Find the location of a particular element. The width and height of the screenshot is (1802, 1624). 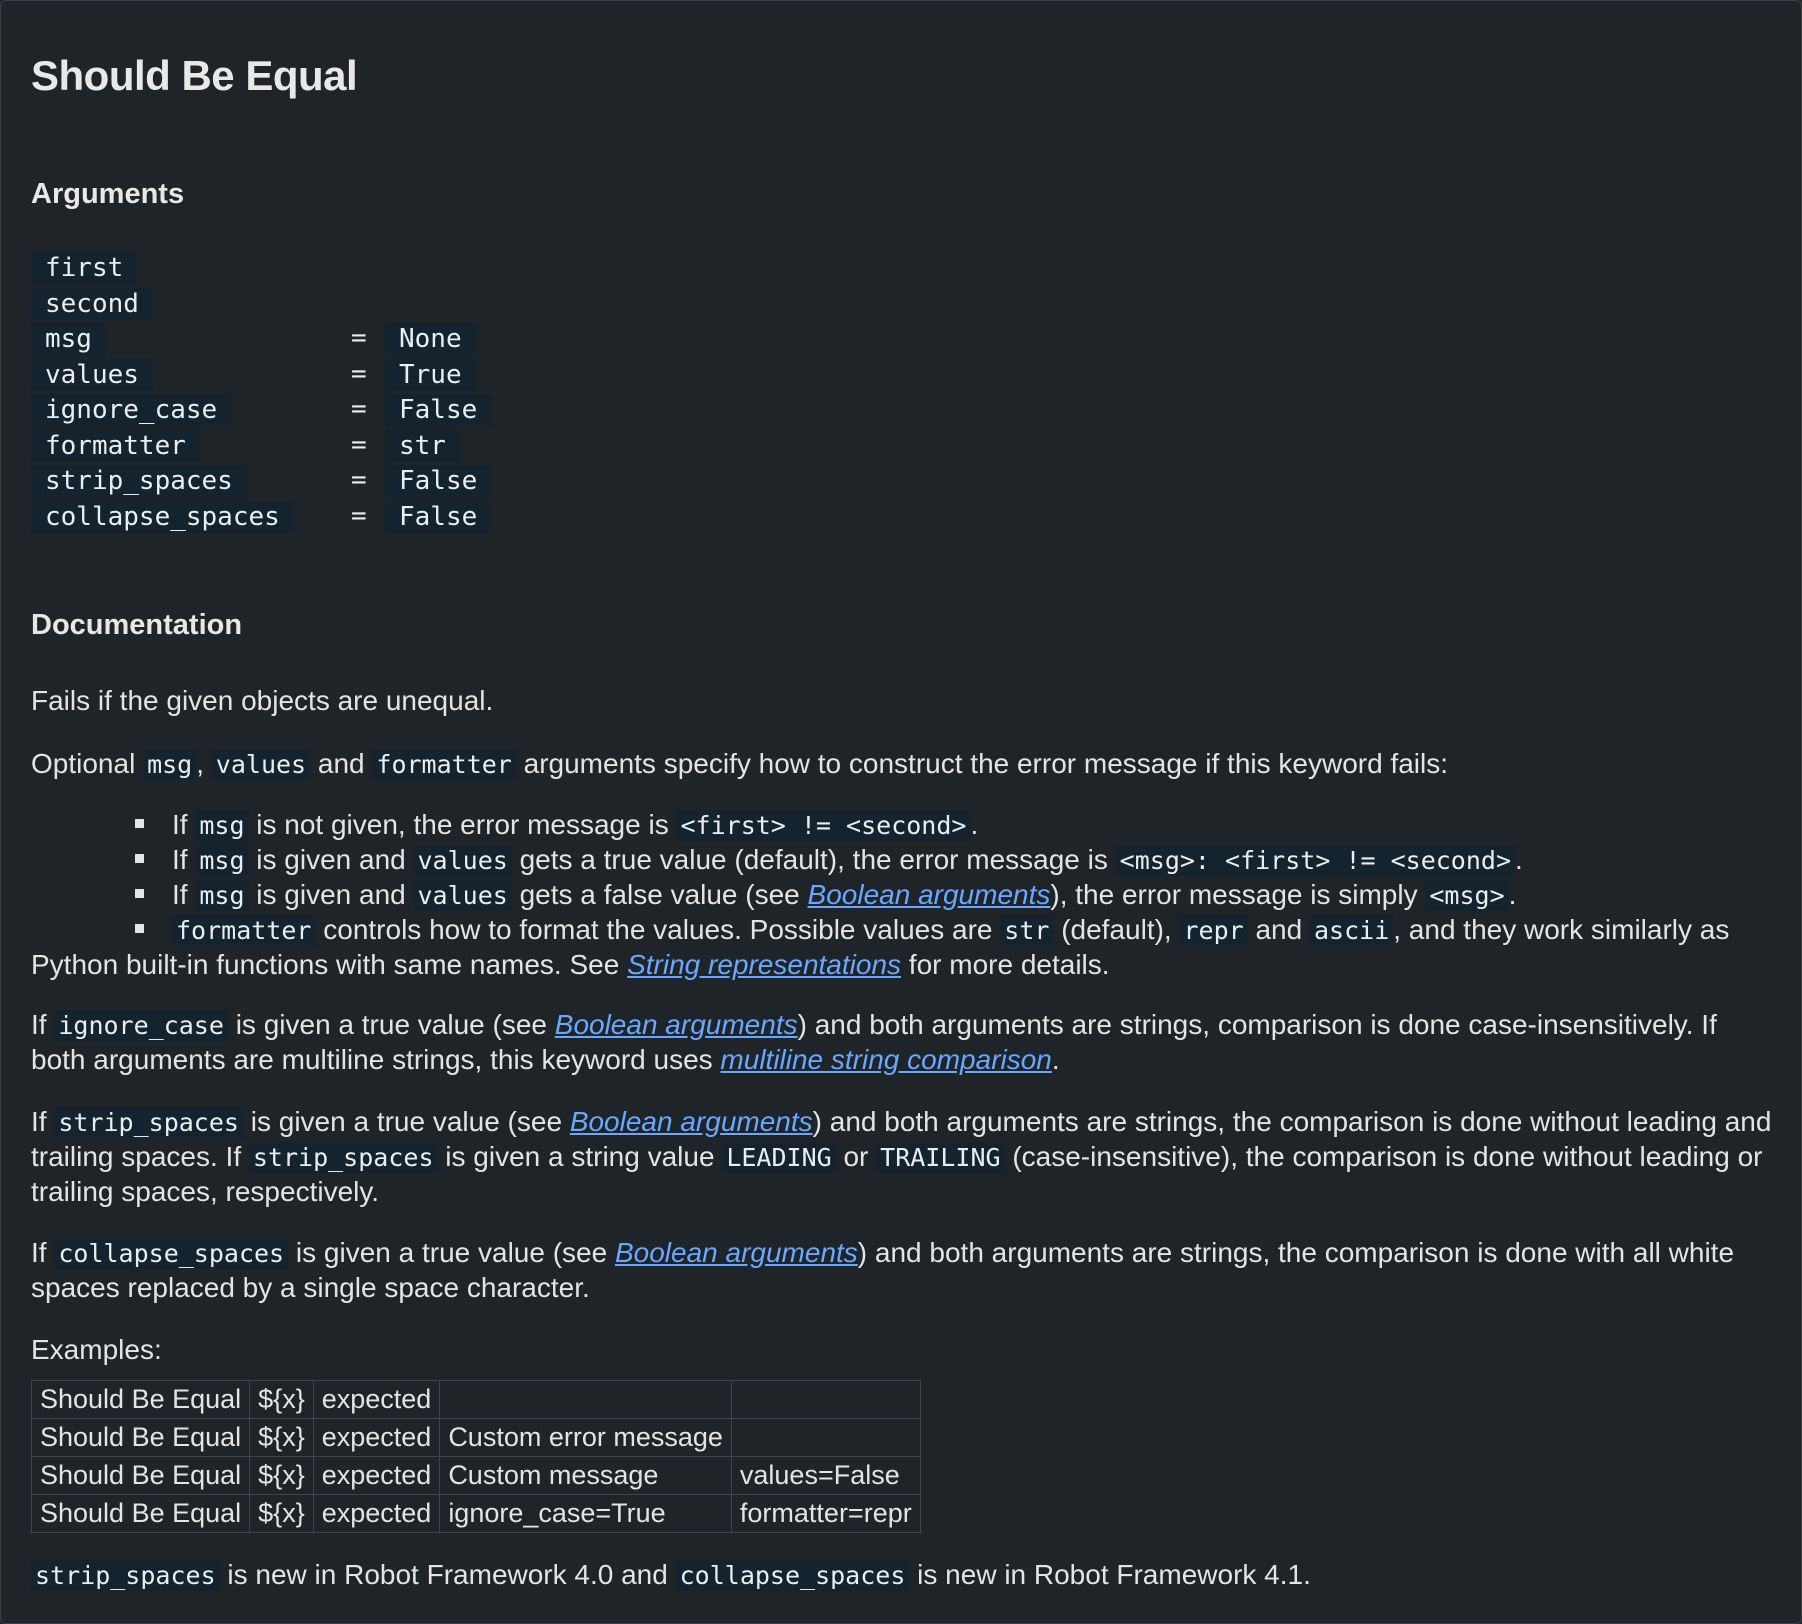

code-str: str is located at coordinates (1027, 930).